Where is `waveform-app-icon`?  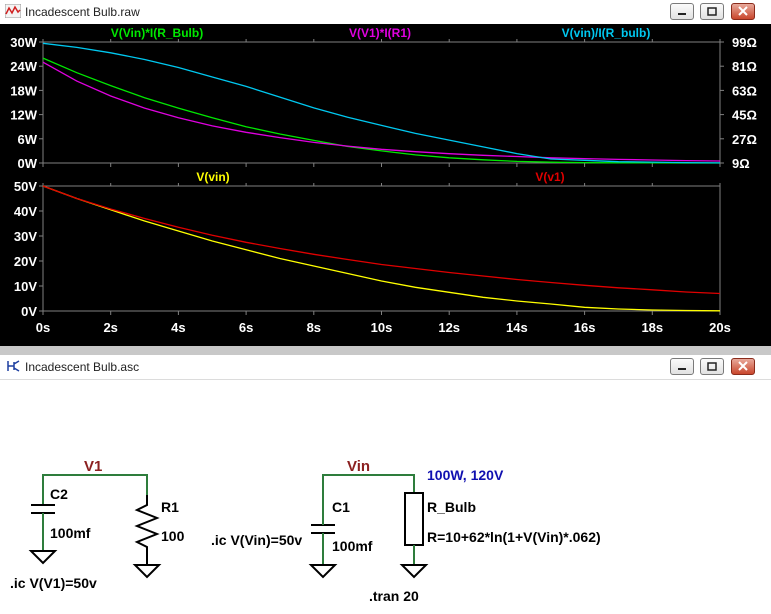
waveform-app-icon is located at coordinates (13, 11).